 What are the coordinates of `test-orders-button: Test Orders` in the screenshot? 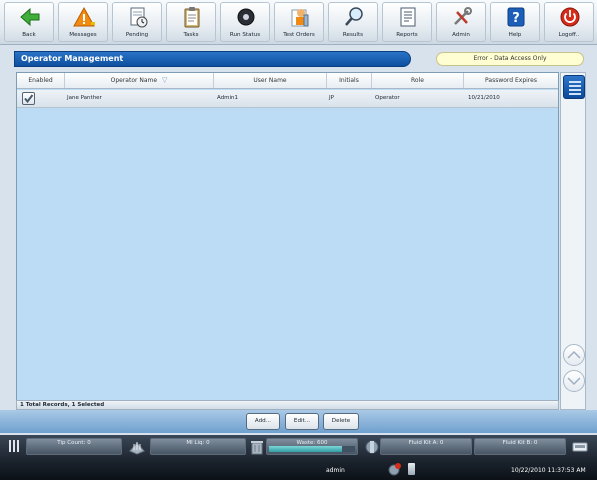 It's located at (299, 22).